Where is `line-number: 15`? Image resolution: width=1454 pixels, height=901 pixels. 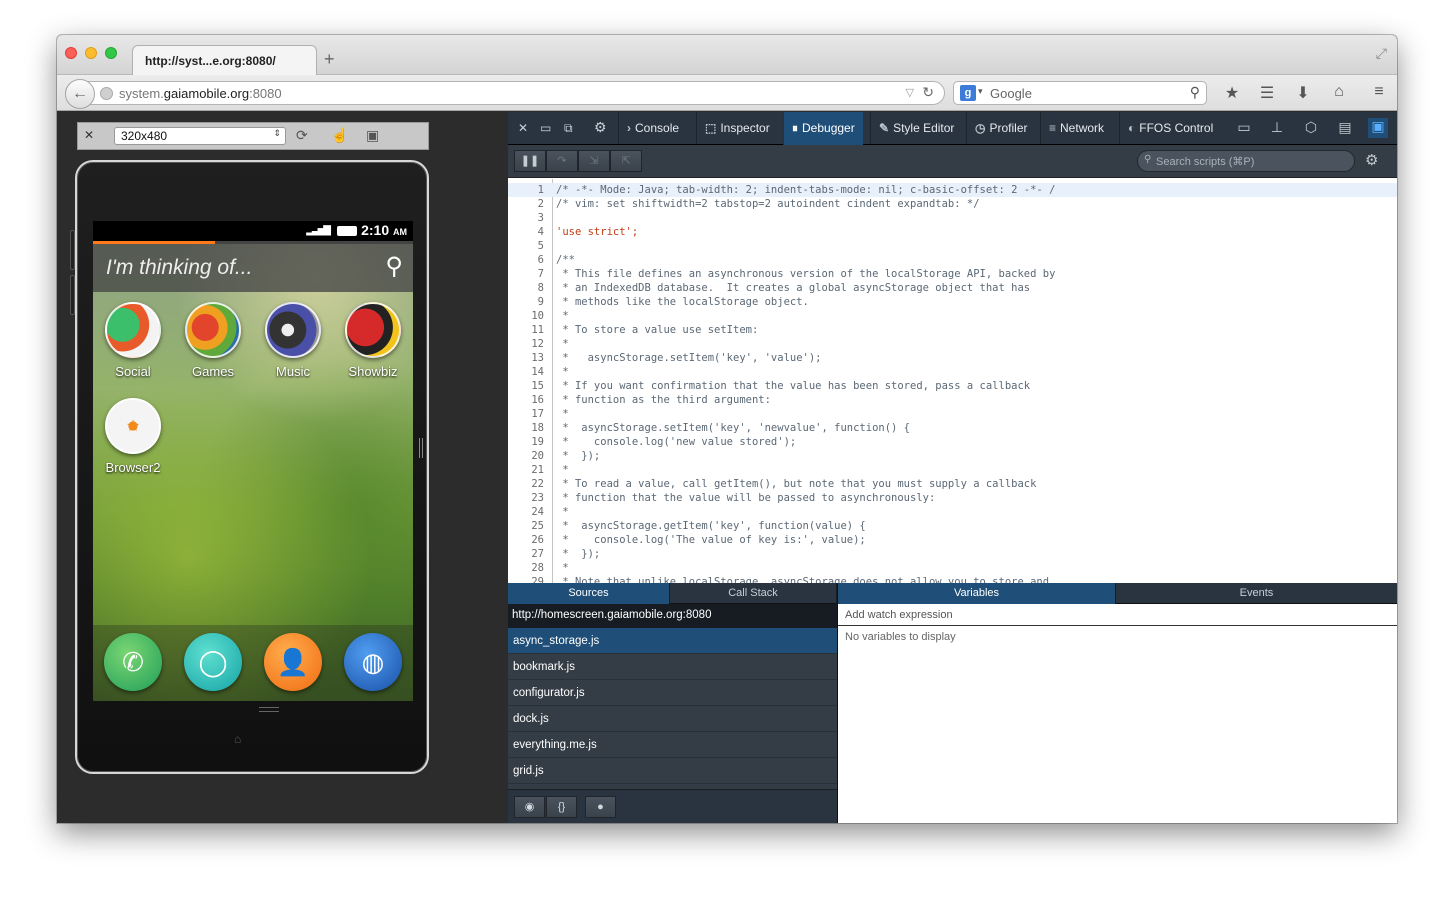 line-number: 15 is located at coordinates (528, 386).